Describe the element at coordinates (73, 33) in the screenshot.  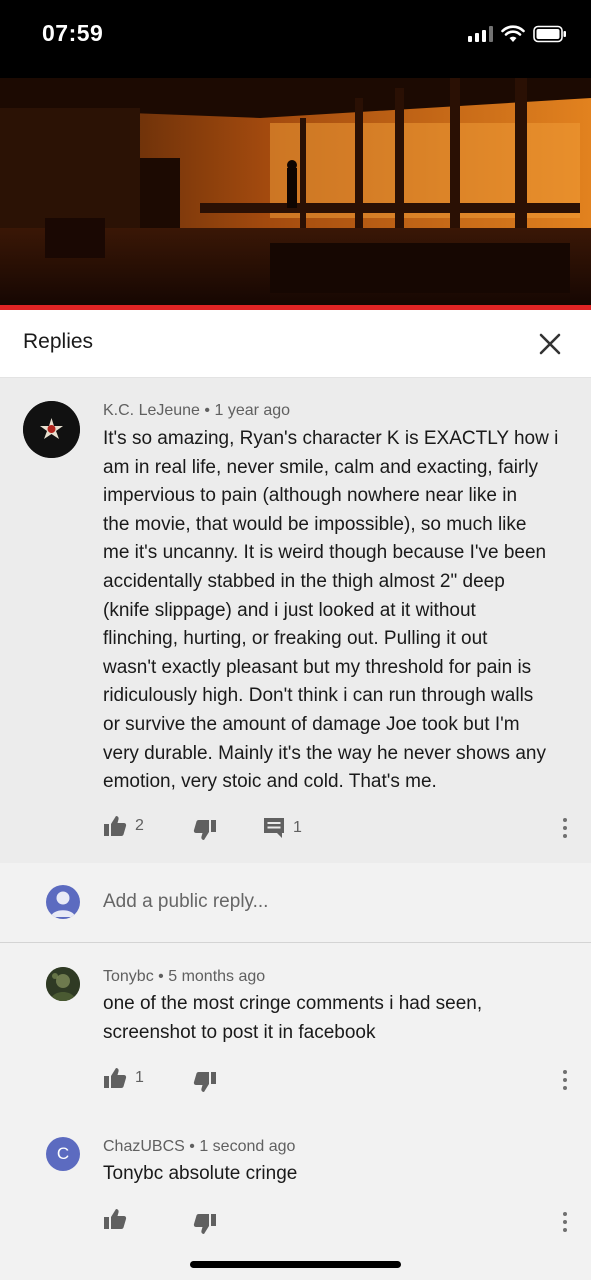
I see `status-time: 07:59` at that location.